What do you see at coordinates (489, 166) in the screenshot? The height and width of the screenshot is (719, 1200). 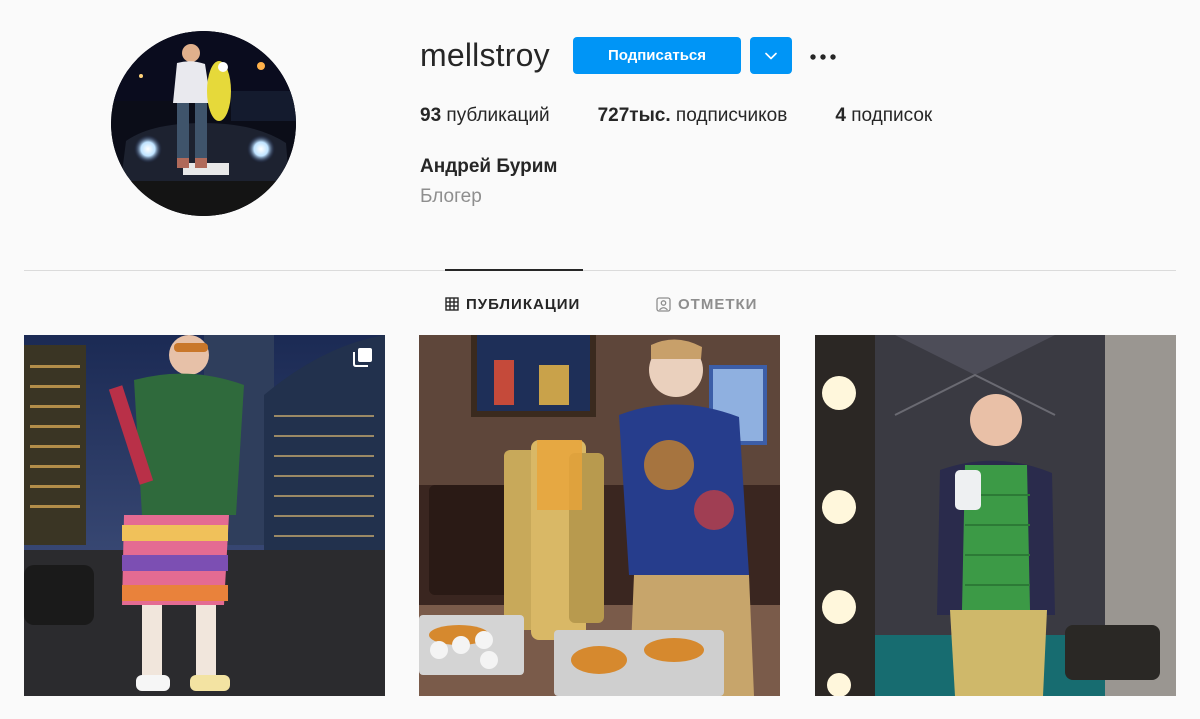 I see `profile-full-name: Андрей Бурим` at bounding box center [489, 166].